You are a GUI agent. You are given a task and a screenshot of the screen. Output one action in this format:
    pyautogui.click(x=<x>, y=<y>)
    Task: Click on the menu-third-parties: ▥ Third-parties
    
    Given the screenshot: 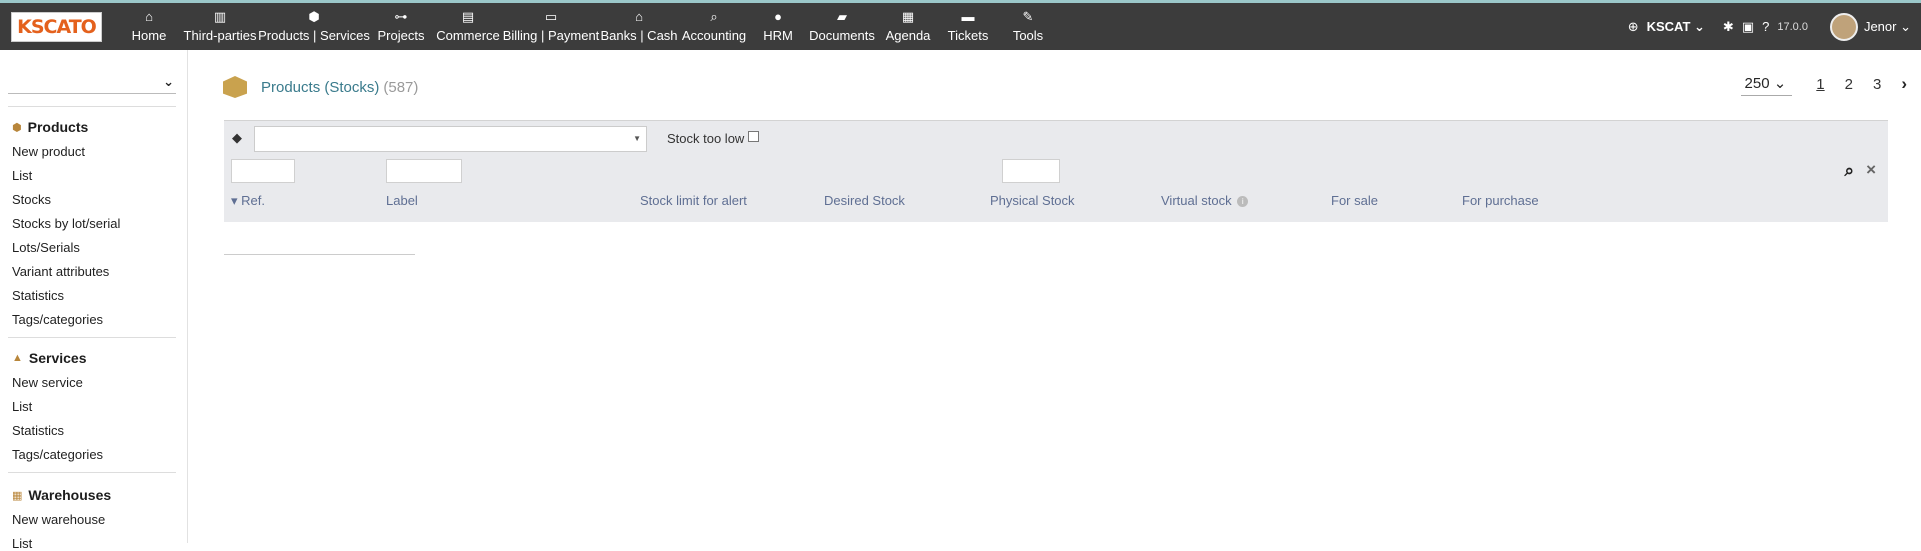 What is the action you would take?
    pyautogui.click(x=220, y=26)
    